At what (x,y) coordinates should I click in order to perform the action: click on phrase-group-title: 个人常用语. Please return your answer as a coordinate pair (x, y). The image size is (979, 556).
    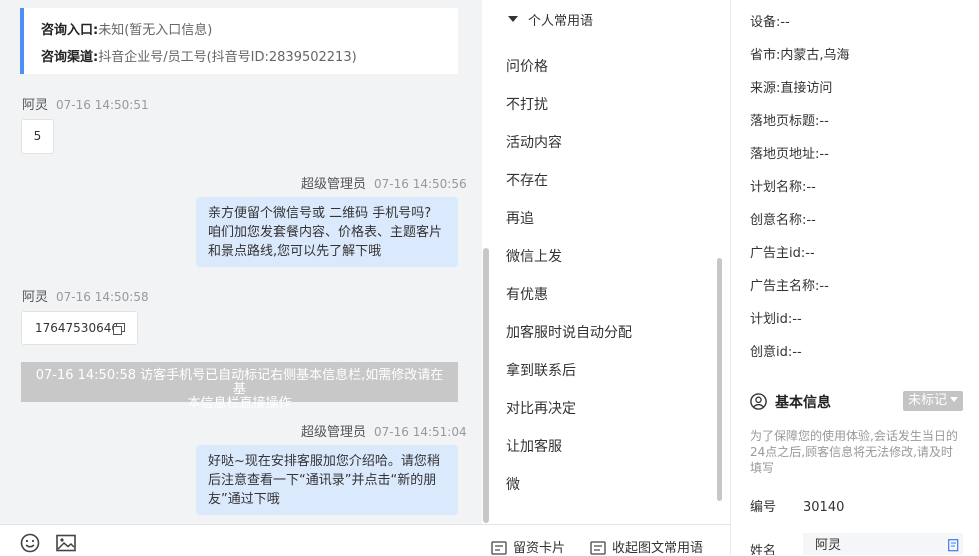
    Looking at the image, I should click on (561, 21).